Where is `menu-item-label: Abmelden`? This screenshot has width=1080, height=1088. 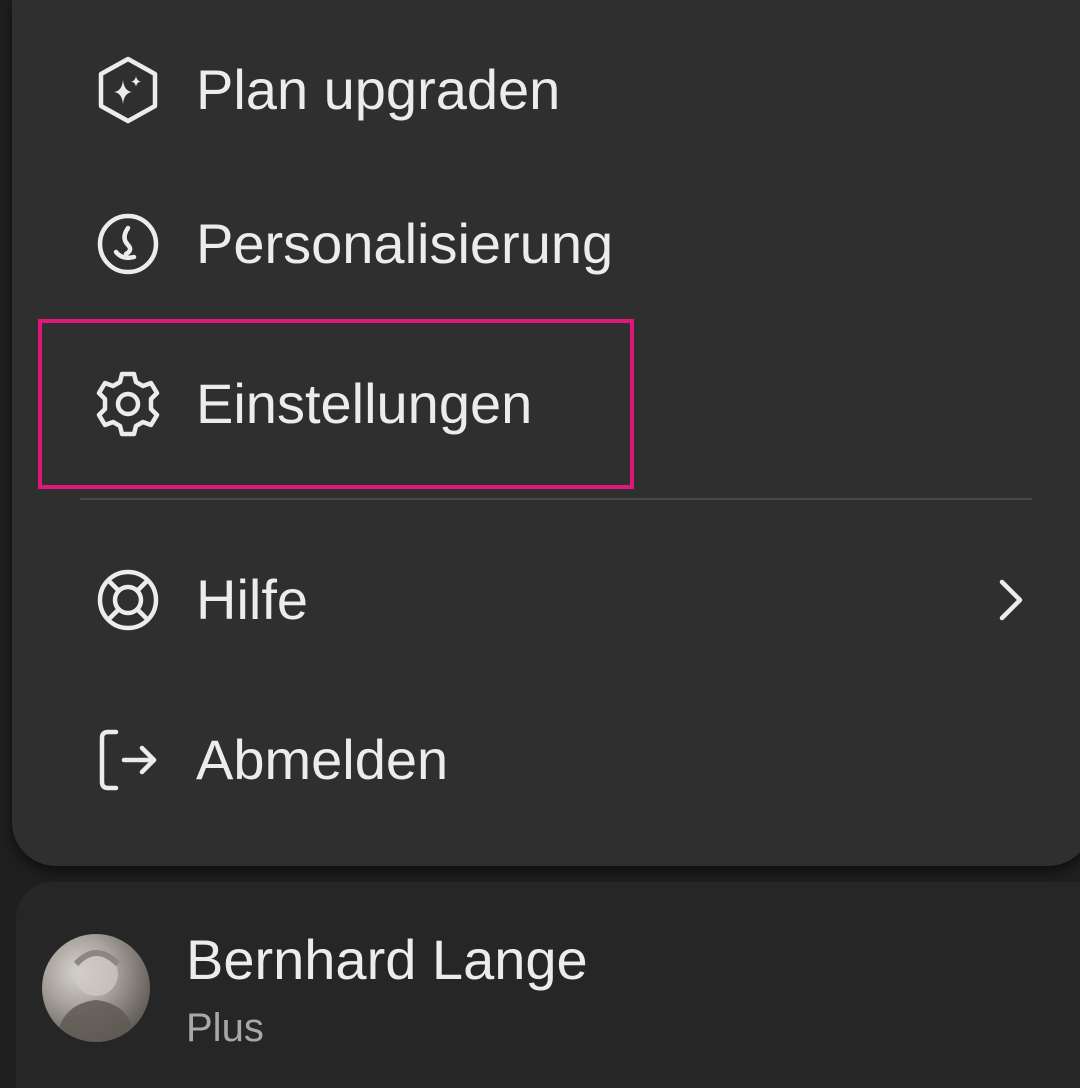
menu-item-label: Abmelden is located at coordinates (322, 759).